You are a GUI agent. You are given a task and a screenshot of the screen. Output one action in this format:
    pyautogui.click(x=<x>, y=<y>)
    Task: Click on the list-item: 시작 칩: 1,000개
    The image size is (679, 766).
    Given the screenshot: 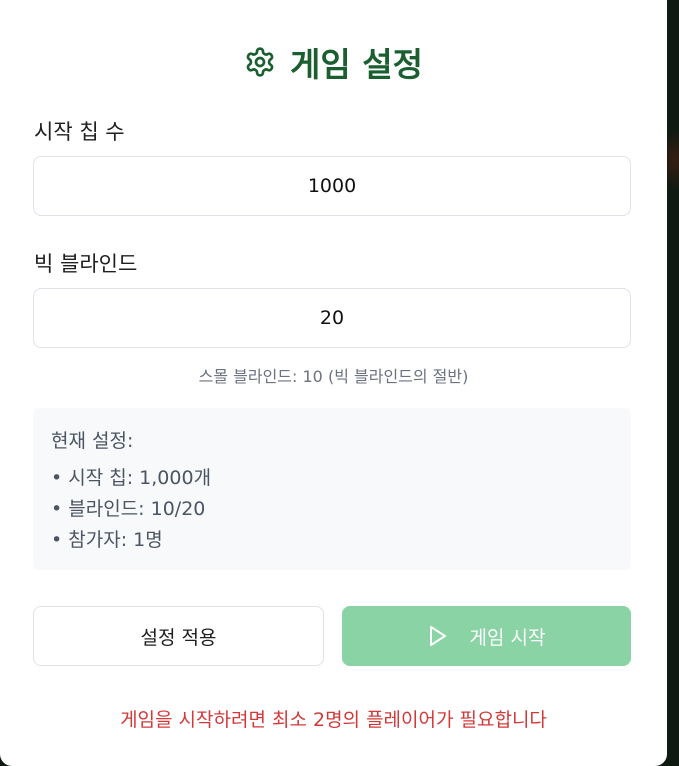 What is the action you would take?
    pyautogui.click(x=332, y=478)
    